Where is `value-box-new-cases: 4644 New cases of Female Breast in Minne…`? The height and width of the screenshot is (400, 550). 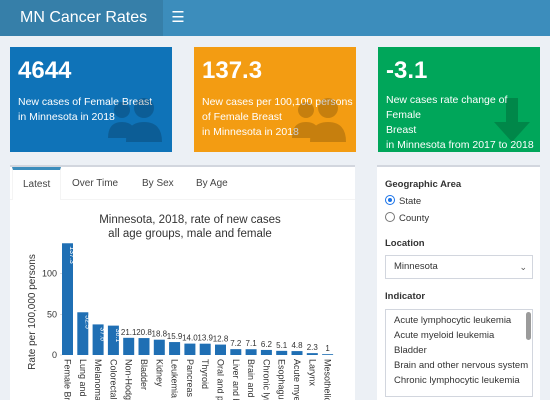 value-box-new-cases: 4644 New cases of Female Breast in Minne… is located at coordinates (91, 99).